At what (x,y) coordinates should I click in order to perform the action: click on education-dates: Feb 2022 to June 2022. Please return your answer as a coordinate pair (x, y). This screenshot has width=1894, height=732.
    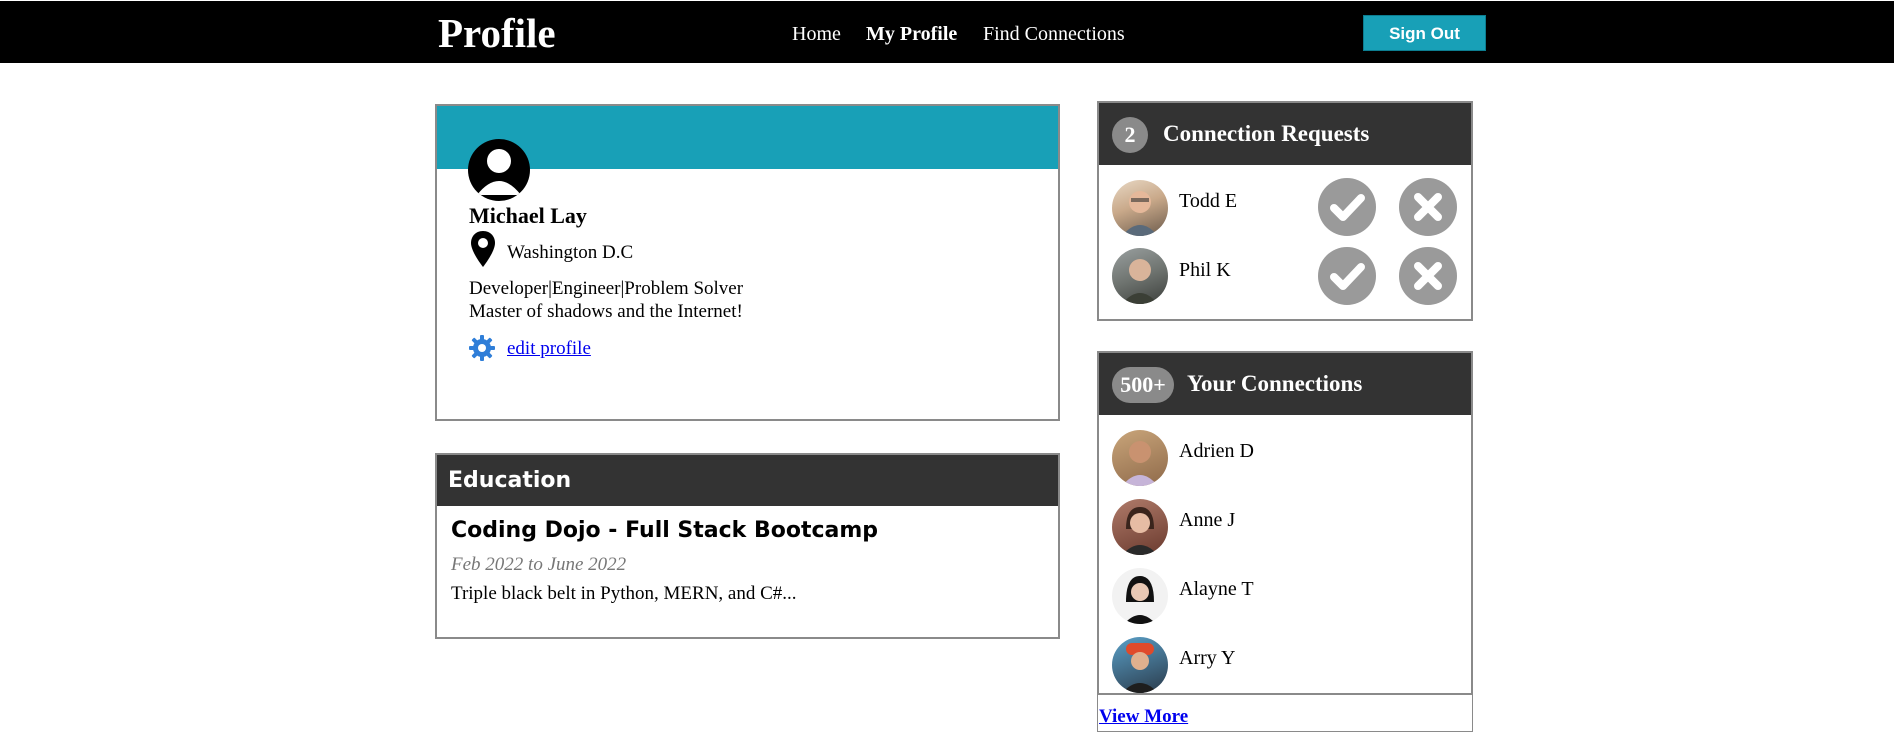
    Looking at the image, I should click on (539, 564).